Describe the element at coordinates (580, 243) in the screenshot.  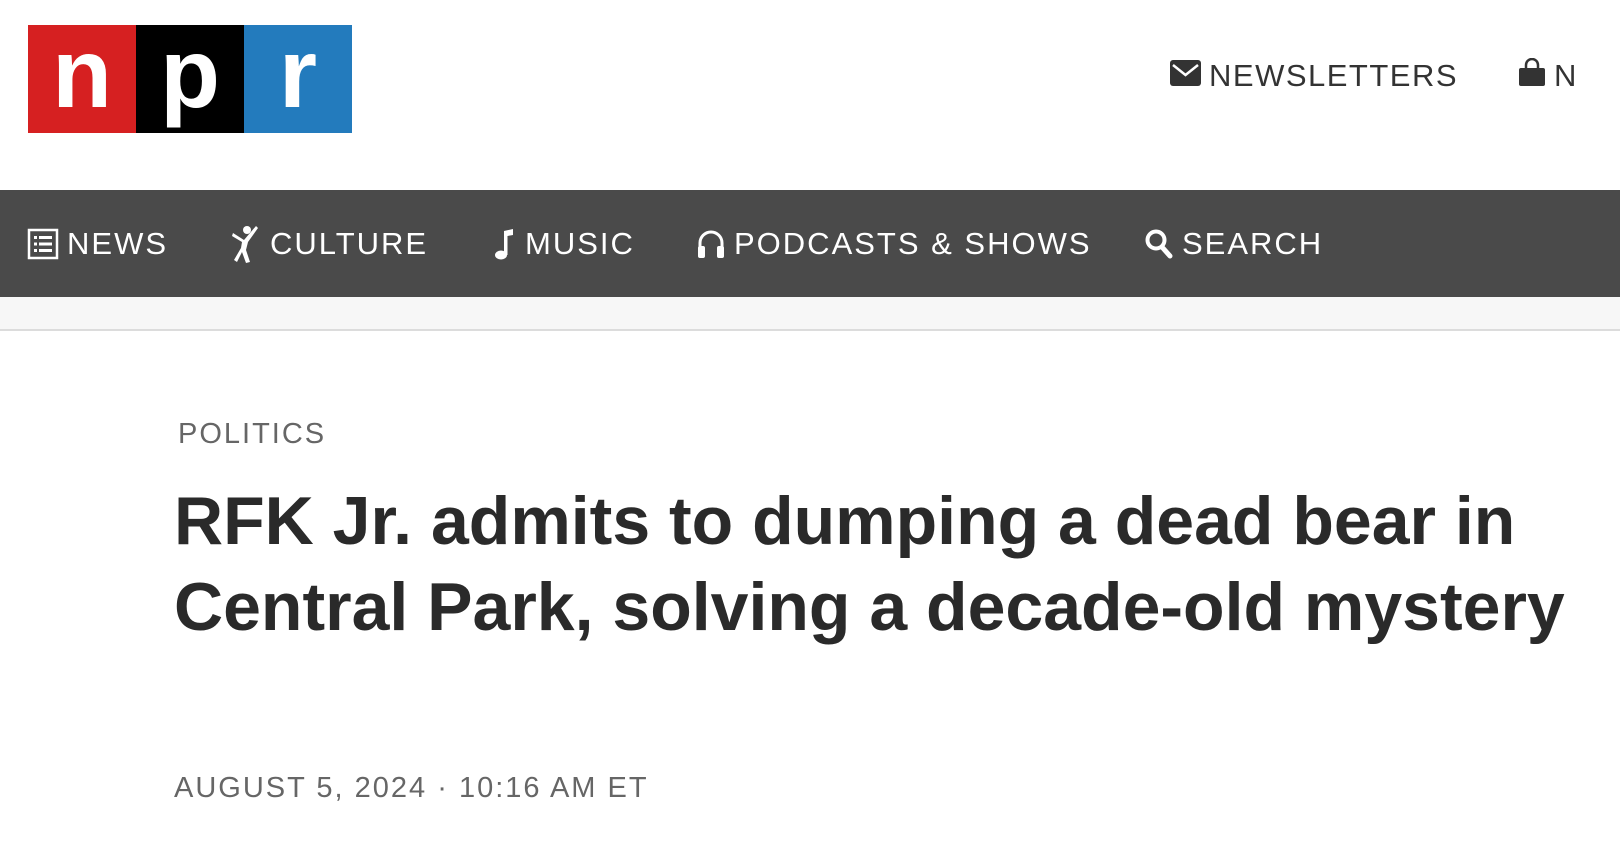
I see `nav-label: MUSIC` at that location.